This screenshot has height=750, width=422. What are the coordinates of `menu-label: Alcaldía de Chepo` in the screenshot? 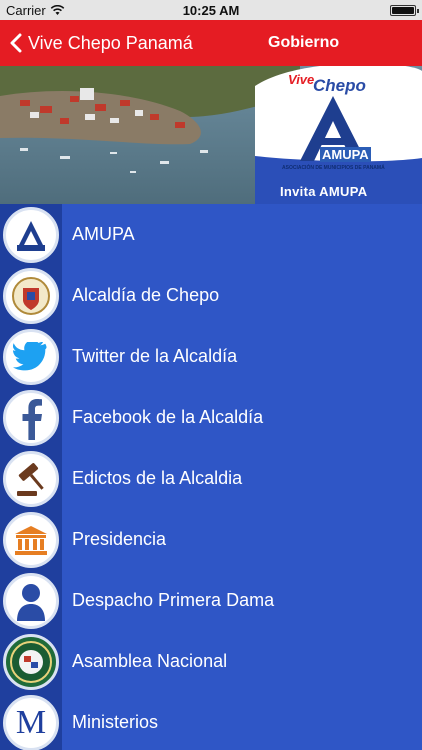 It's located at (146, 295).